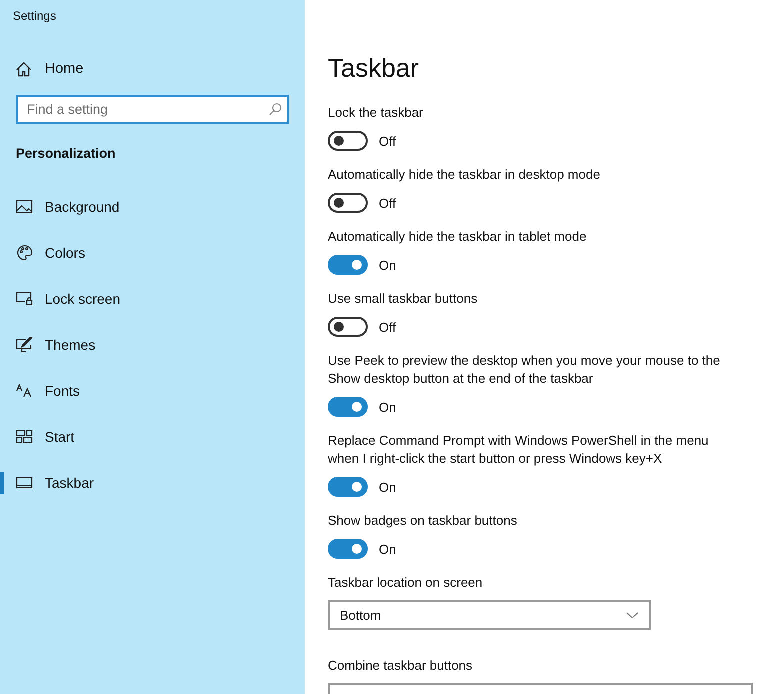 This screenshot has width=768, height=694. I want to click on setting-label: Show badges on taskbar buttons, so click(423, 521).